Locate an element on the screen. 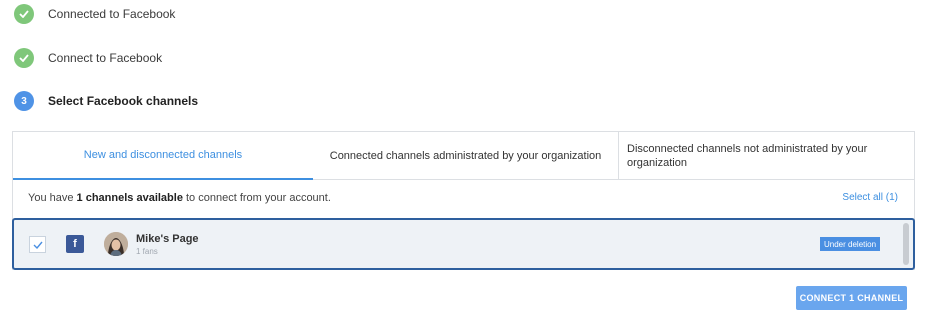 The width and height of the screenshot is (927, 327). connect-channel-button: CONNECT 1 CHANNEL is located at coordinates (851, 298).